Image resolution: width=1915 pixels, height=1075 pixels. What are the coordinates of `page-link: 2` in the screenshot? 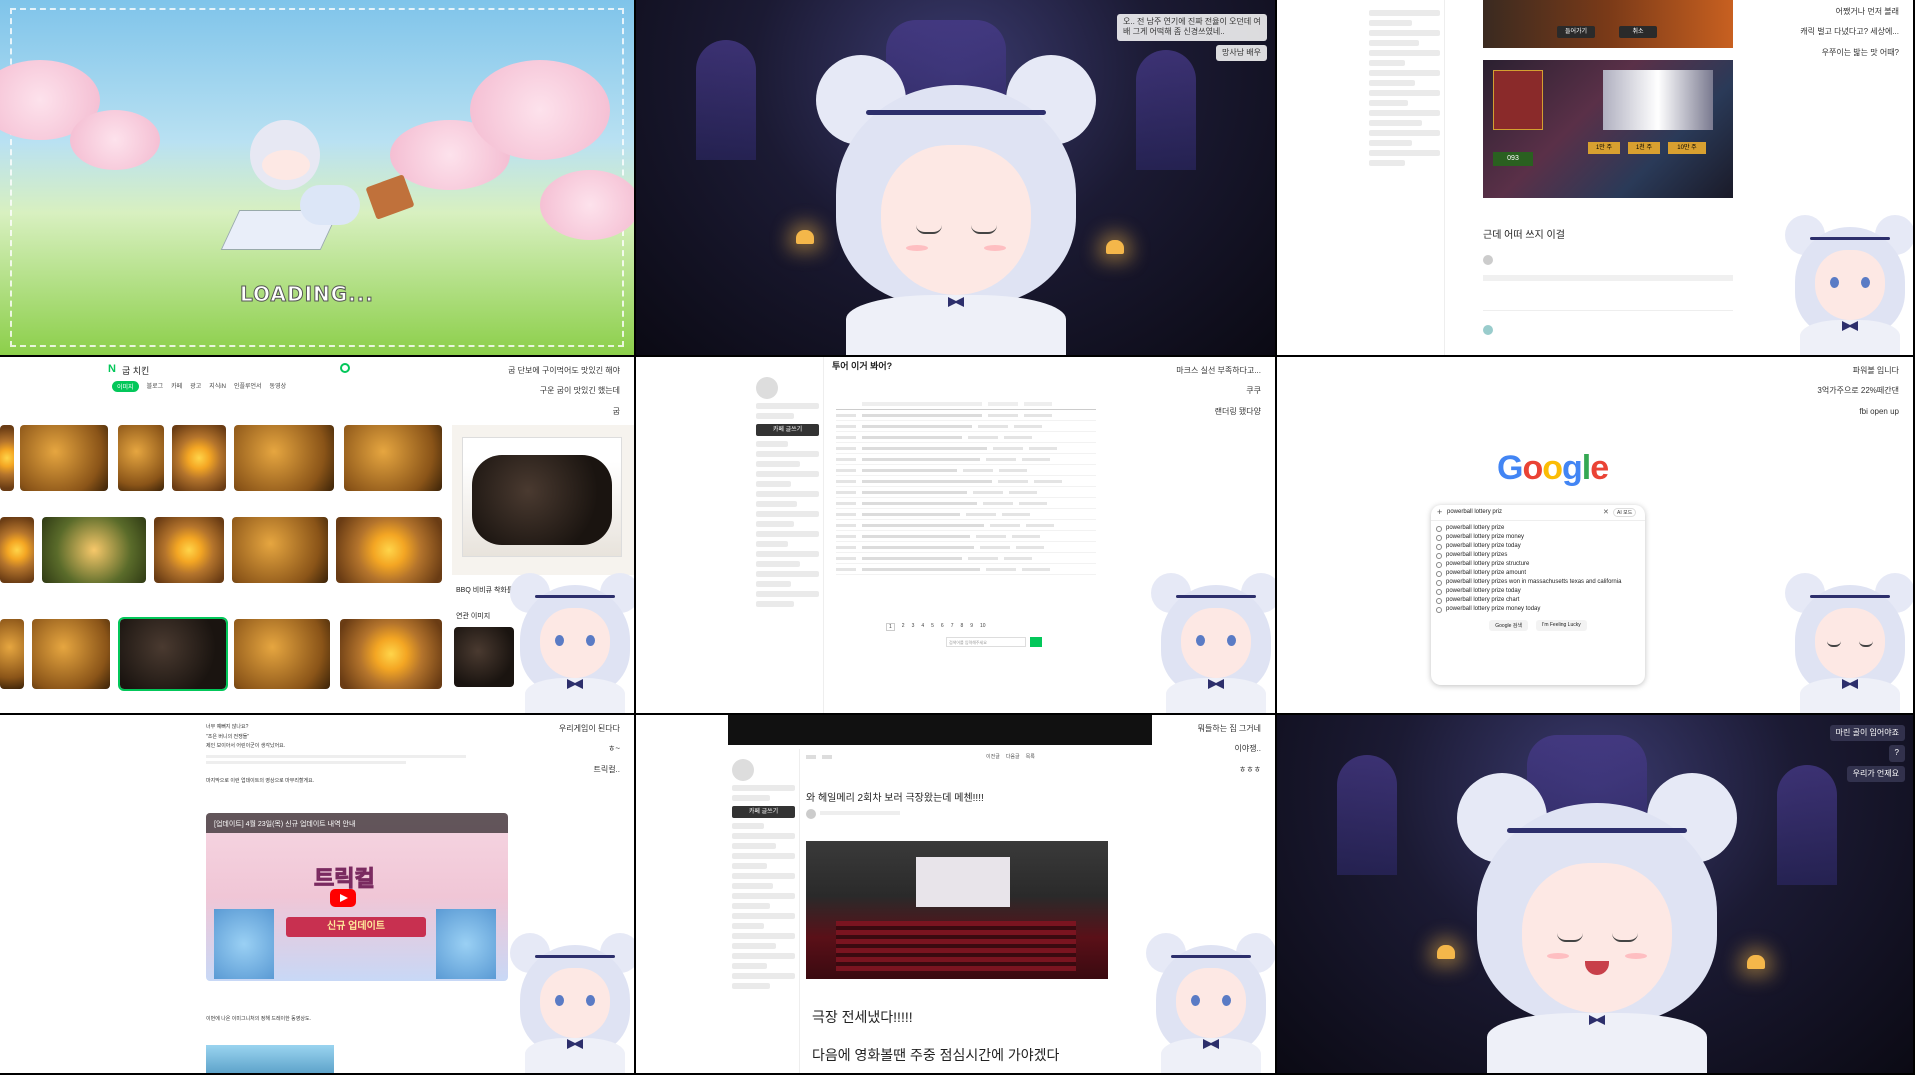 It's located at (903, 627).